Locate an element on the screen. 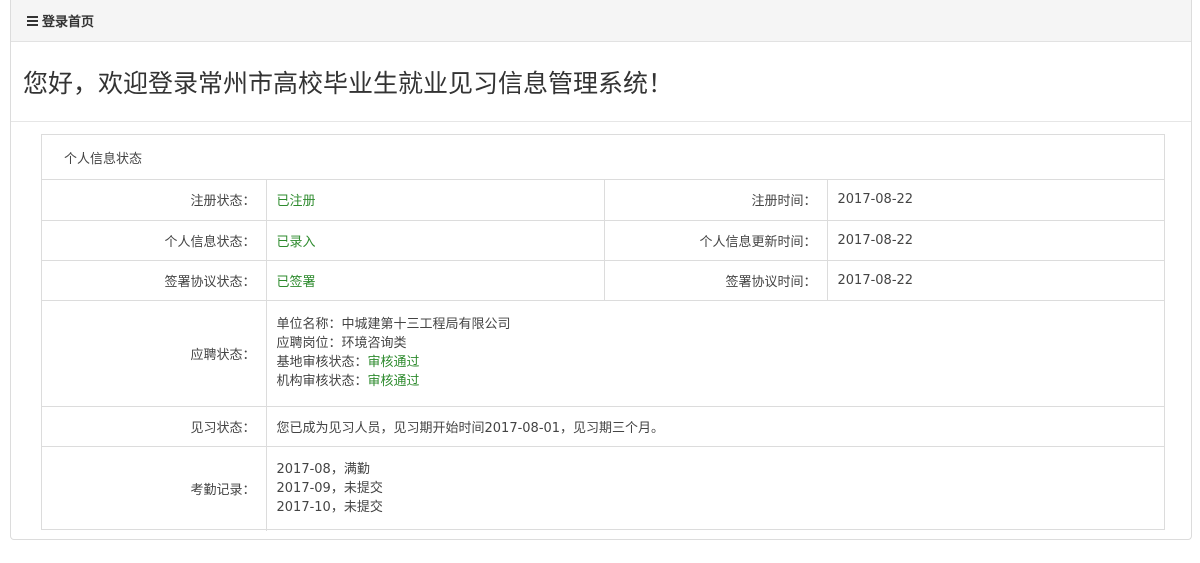 The image size is (1200, 563). breadcrumb: 登录首页 is located at coordinates (601, 21).